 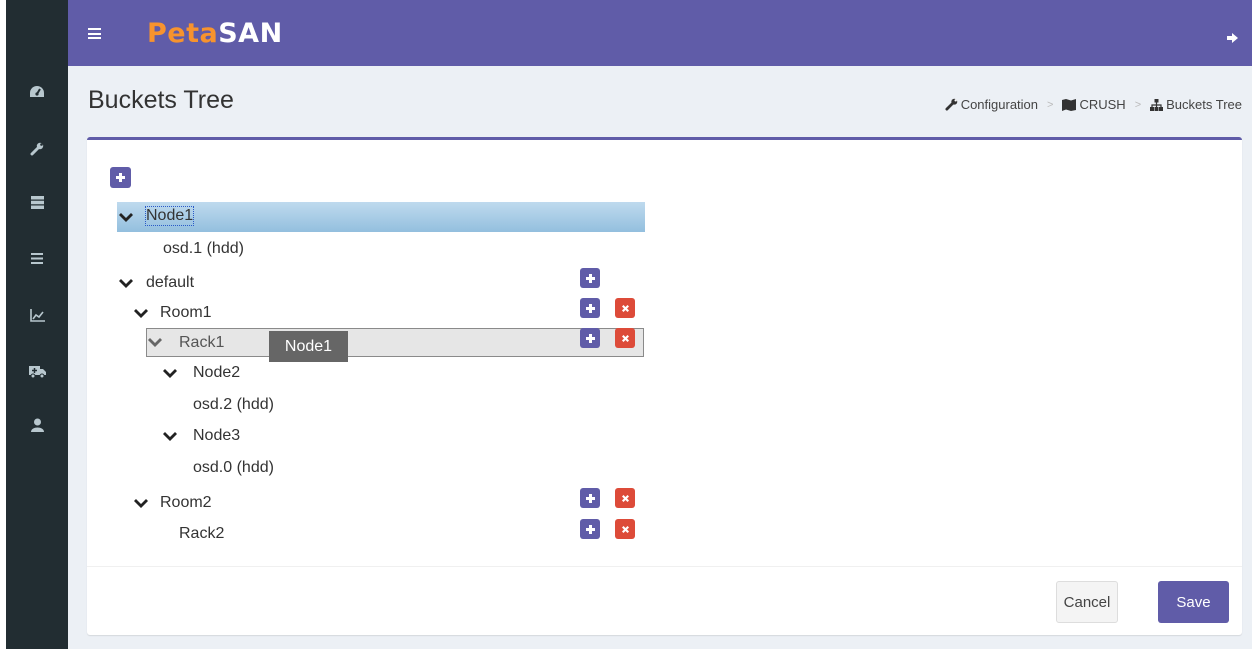 What do you see at coordinates (1193, 602) in the screenshot?
I see `save-button: Save` at bounding box center [1193, 602].